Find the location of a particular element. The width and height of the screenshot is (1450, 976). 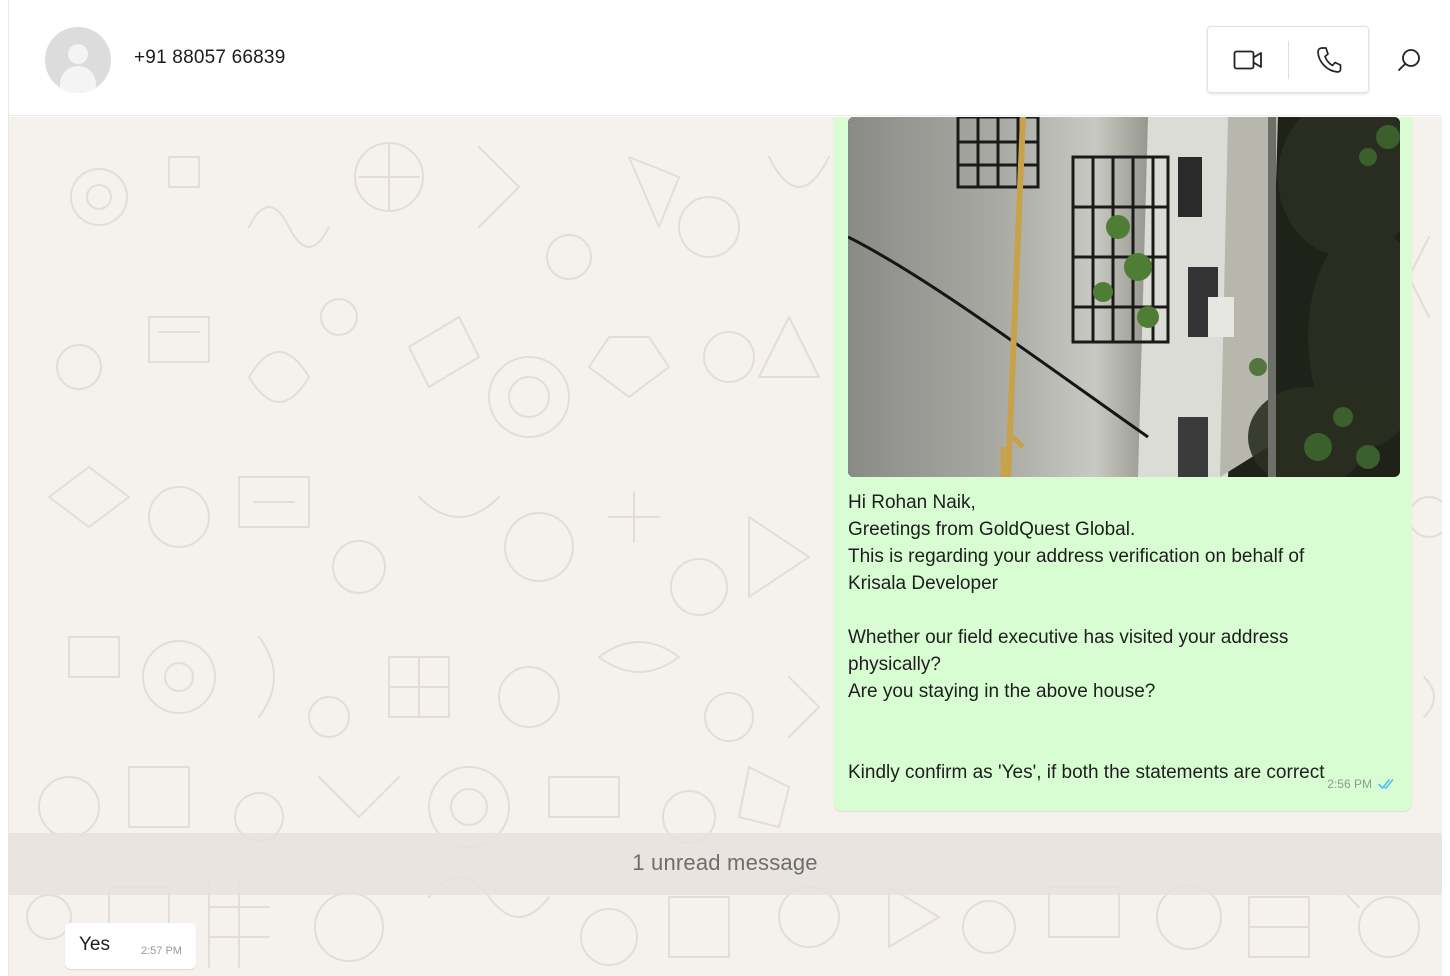

incoming-message-bubble: Yes 2:57 PM is located at coordinates (130, 946).